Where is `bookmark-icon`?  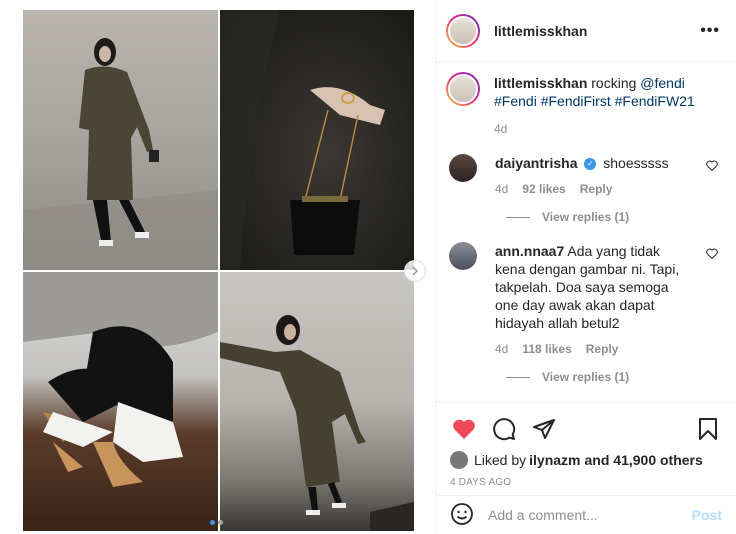 bookmark-icon is located at coordinates (708, 429).